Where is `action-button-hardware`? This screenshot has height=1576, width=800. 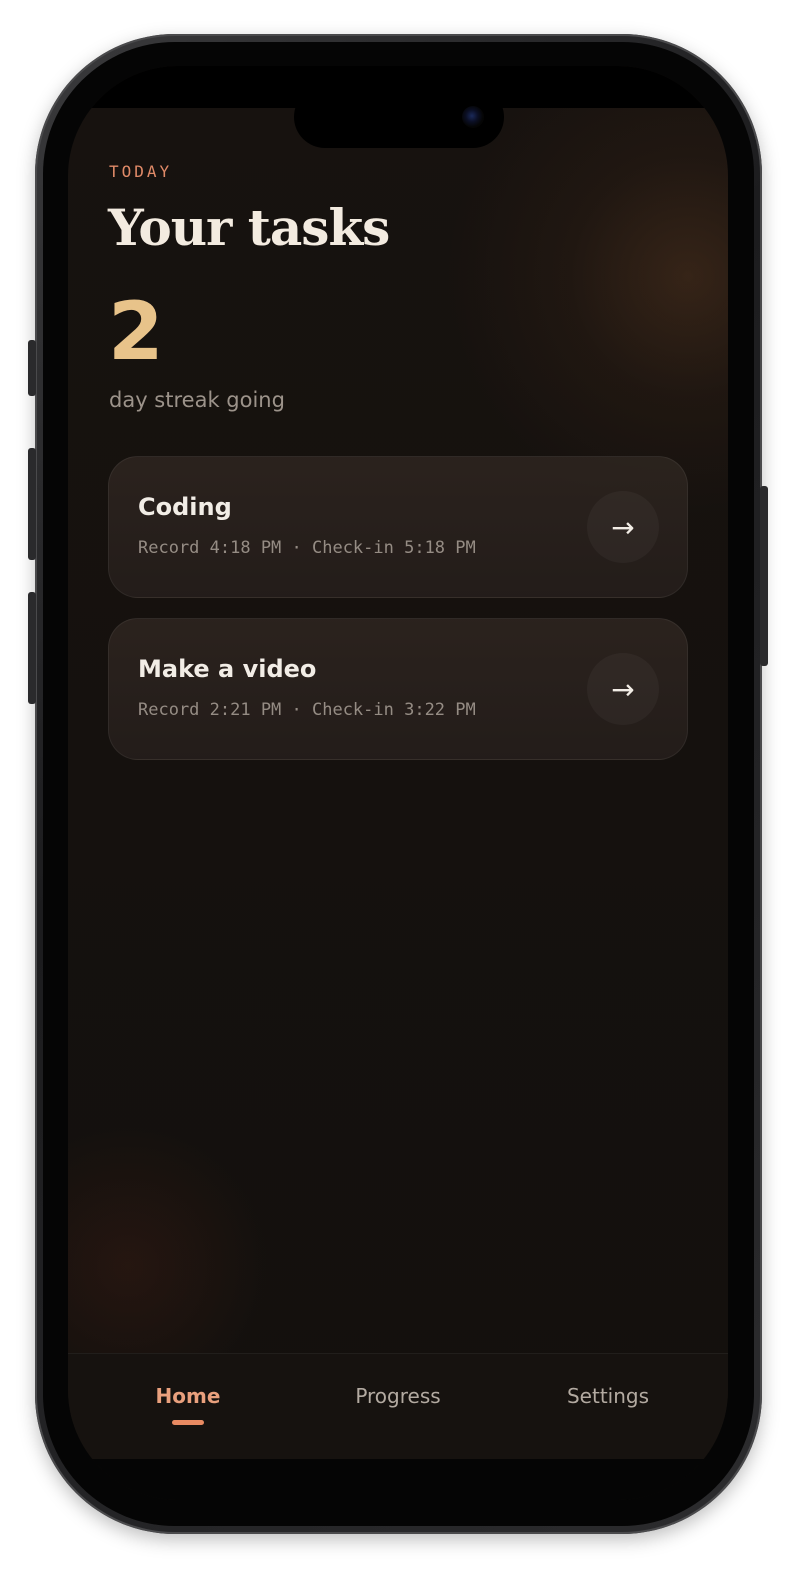
action-button-hardware is located at coordinates (32, 368).